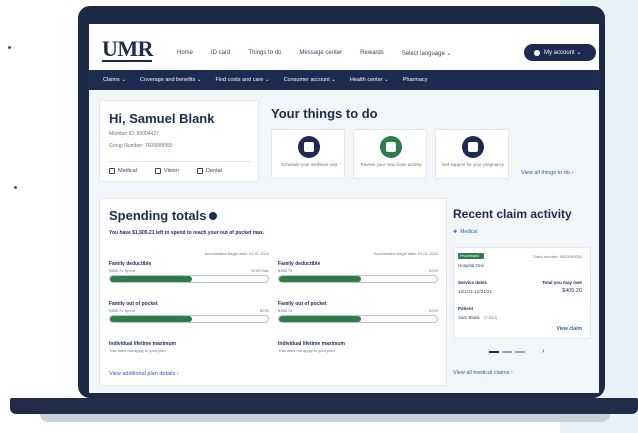 The height and width of the screenshot is (433, 638). Describe the element at coordinates (324, 113) in the screenshot. I see `things-to-do-title: Your things to do` at that location.